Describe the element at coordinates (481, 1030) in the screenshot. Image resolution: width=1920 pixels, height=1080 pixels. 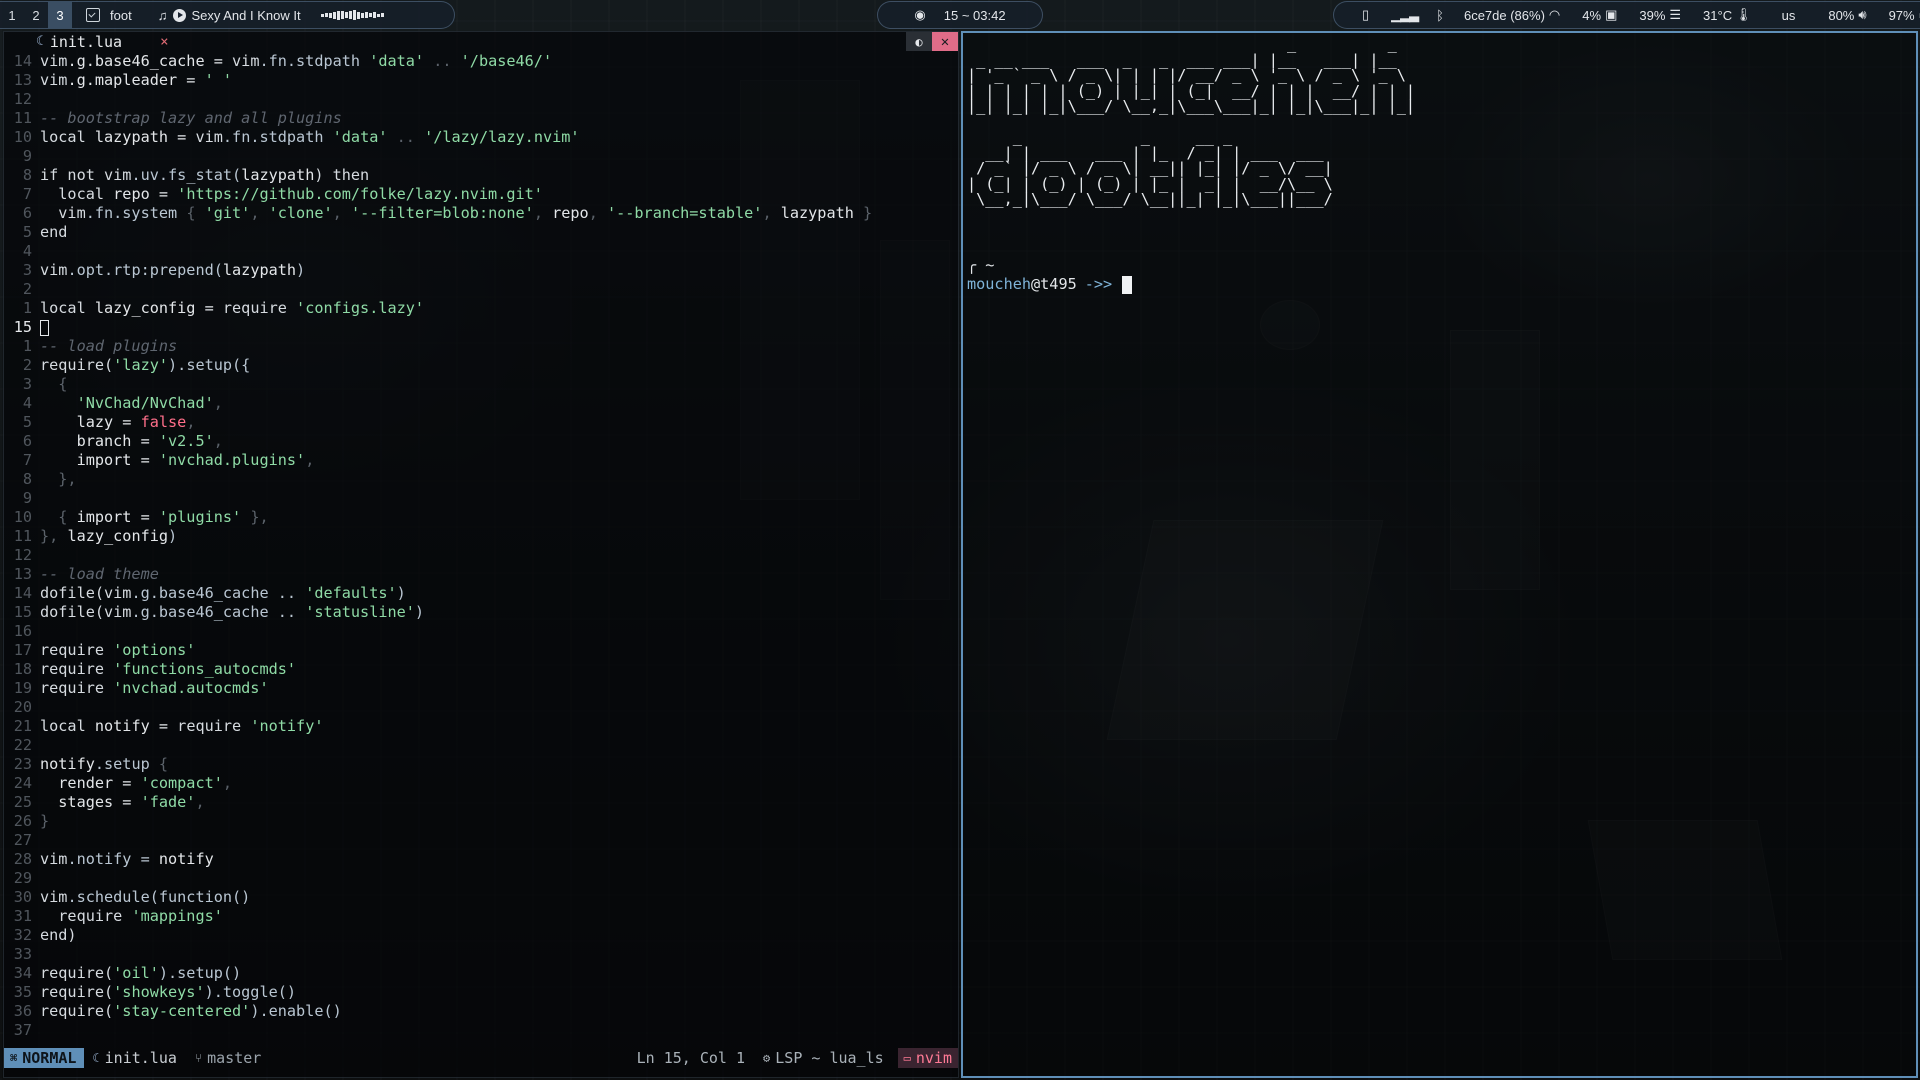
I see `code-line: 37` at that location.